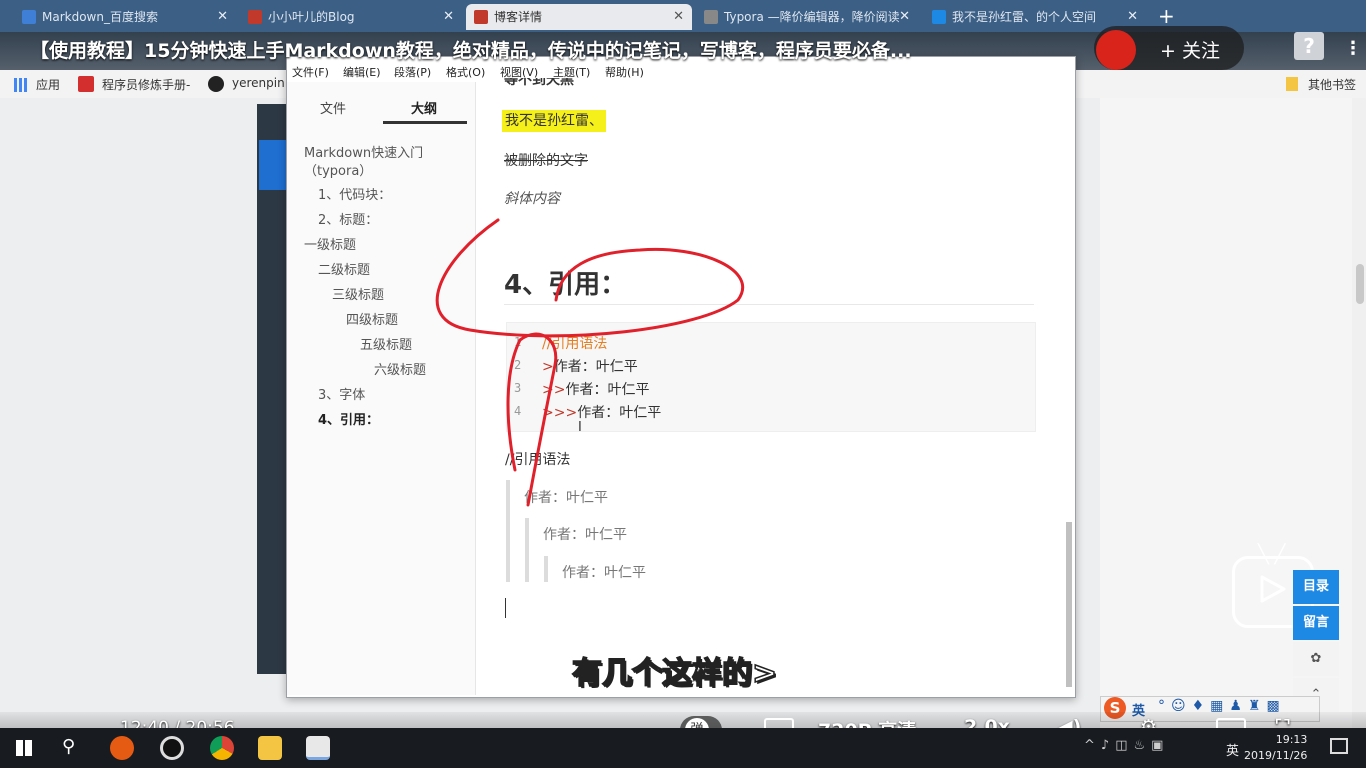 This screenshot has width=1366, height=768. I want to click on menu-file: 文件(F), so click(310, 72).